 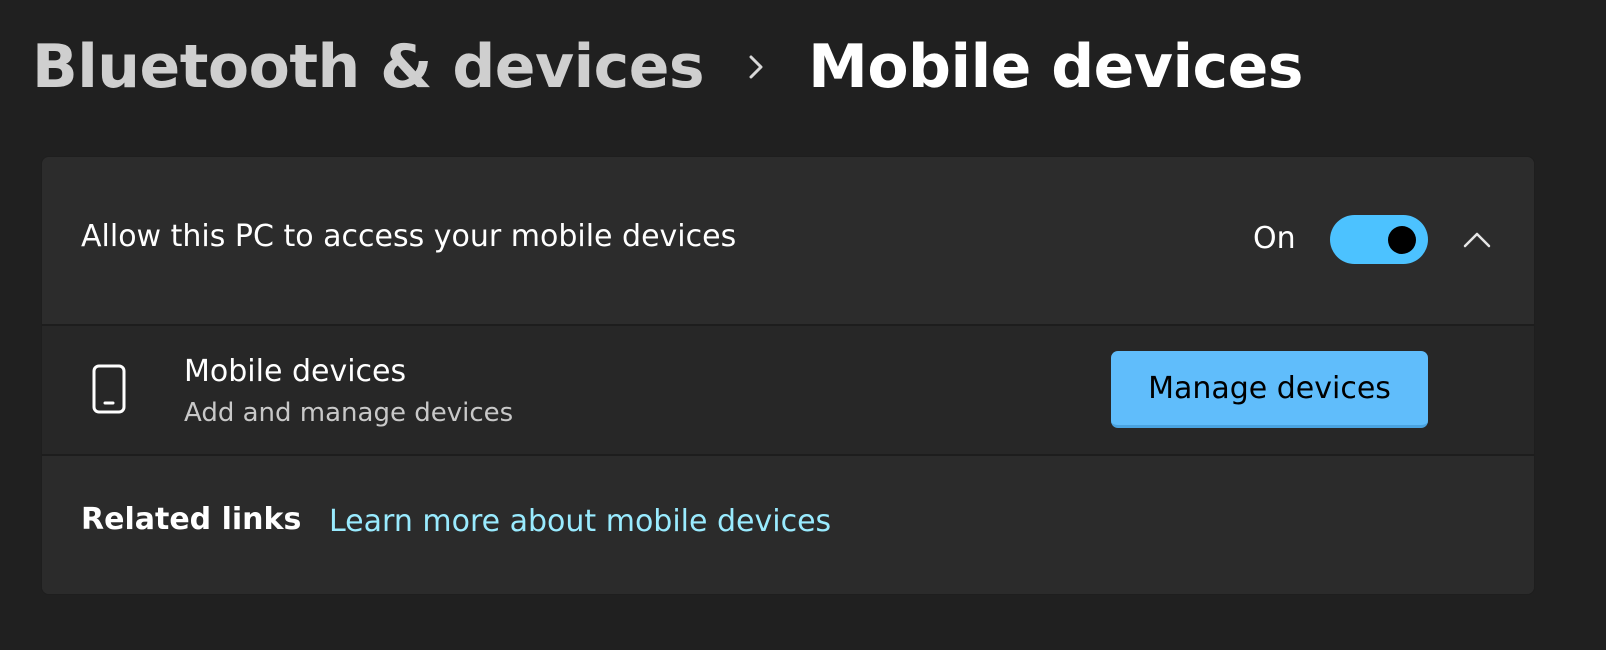 I want to click on phone-icon, so click(x=109, y=389).